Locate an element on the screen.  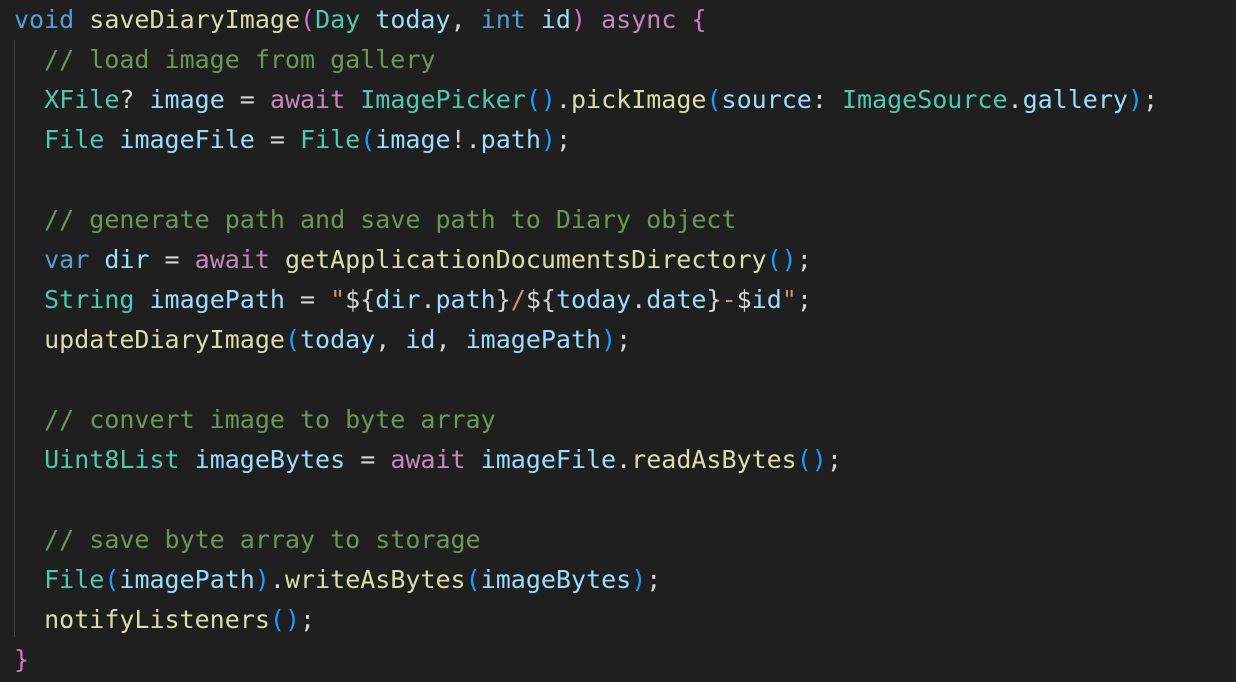
code-token: Day is located at coordinates (338, 19).